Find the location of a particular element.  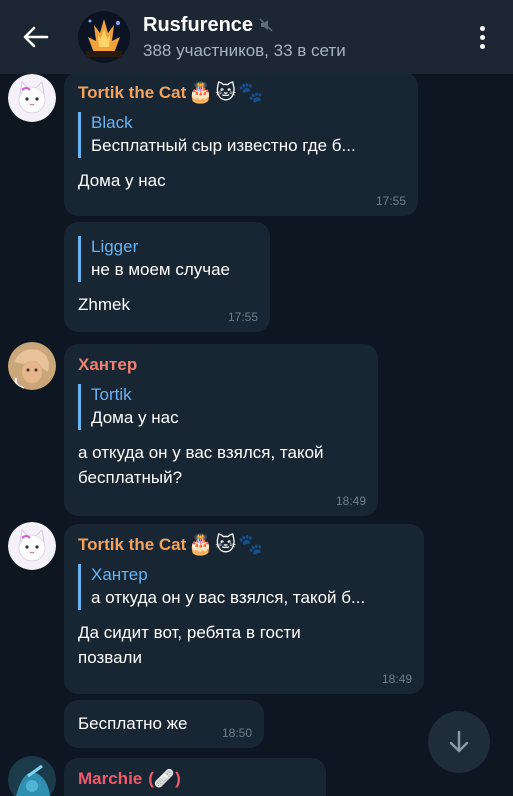

message-bubble: Бесплатно же 18:50 is located at coordinates (164, 724).